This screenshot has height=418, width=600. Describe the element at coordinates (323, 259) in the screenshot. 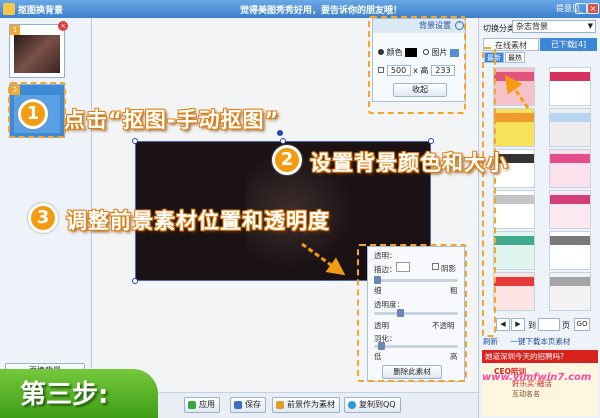

I see `arrow-to-foreground-panel` at that location.